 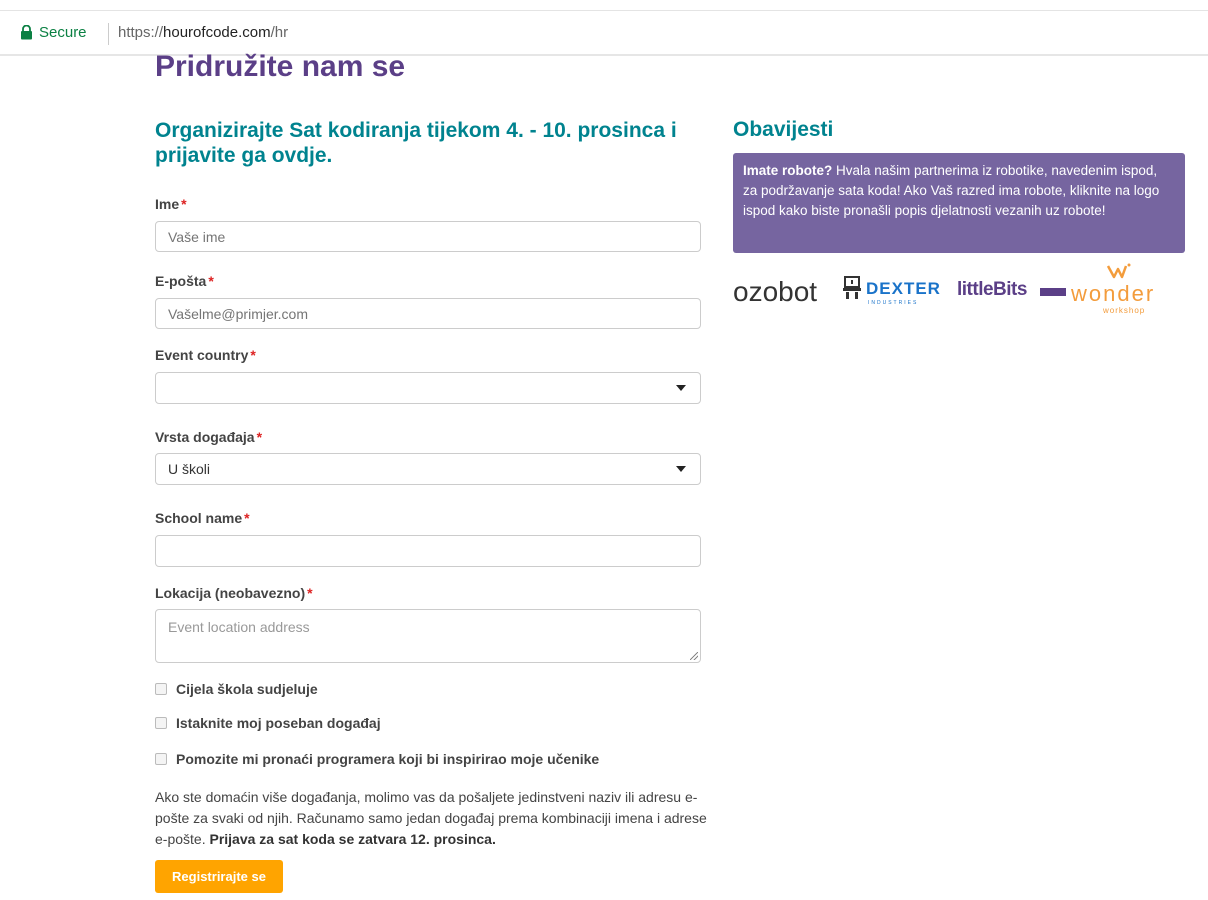 I want to click on name-input, so click(x=428, y=236).